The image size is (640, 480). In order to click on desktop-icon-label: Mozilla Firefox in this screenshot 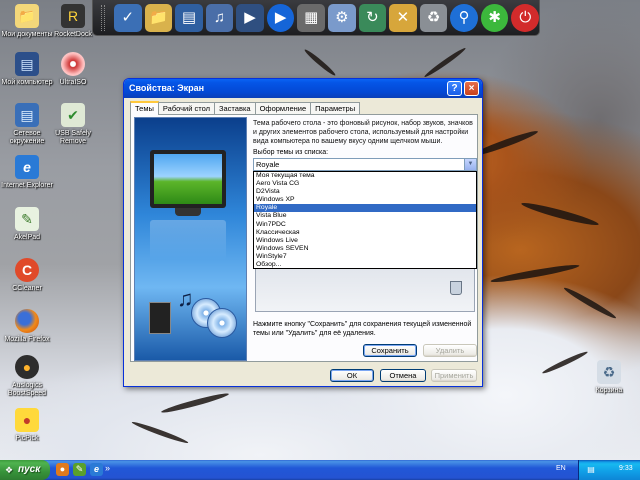, I will do `click(27, 339)`.